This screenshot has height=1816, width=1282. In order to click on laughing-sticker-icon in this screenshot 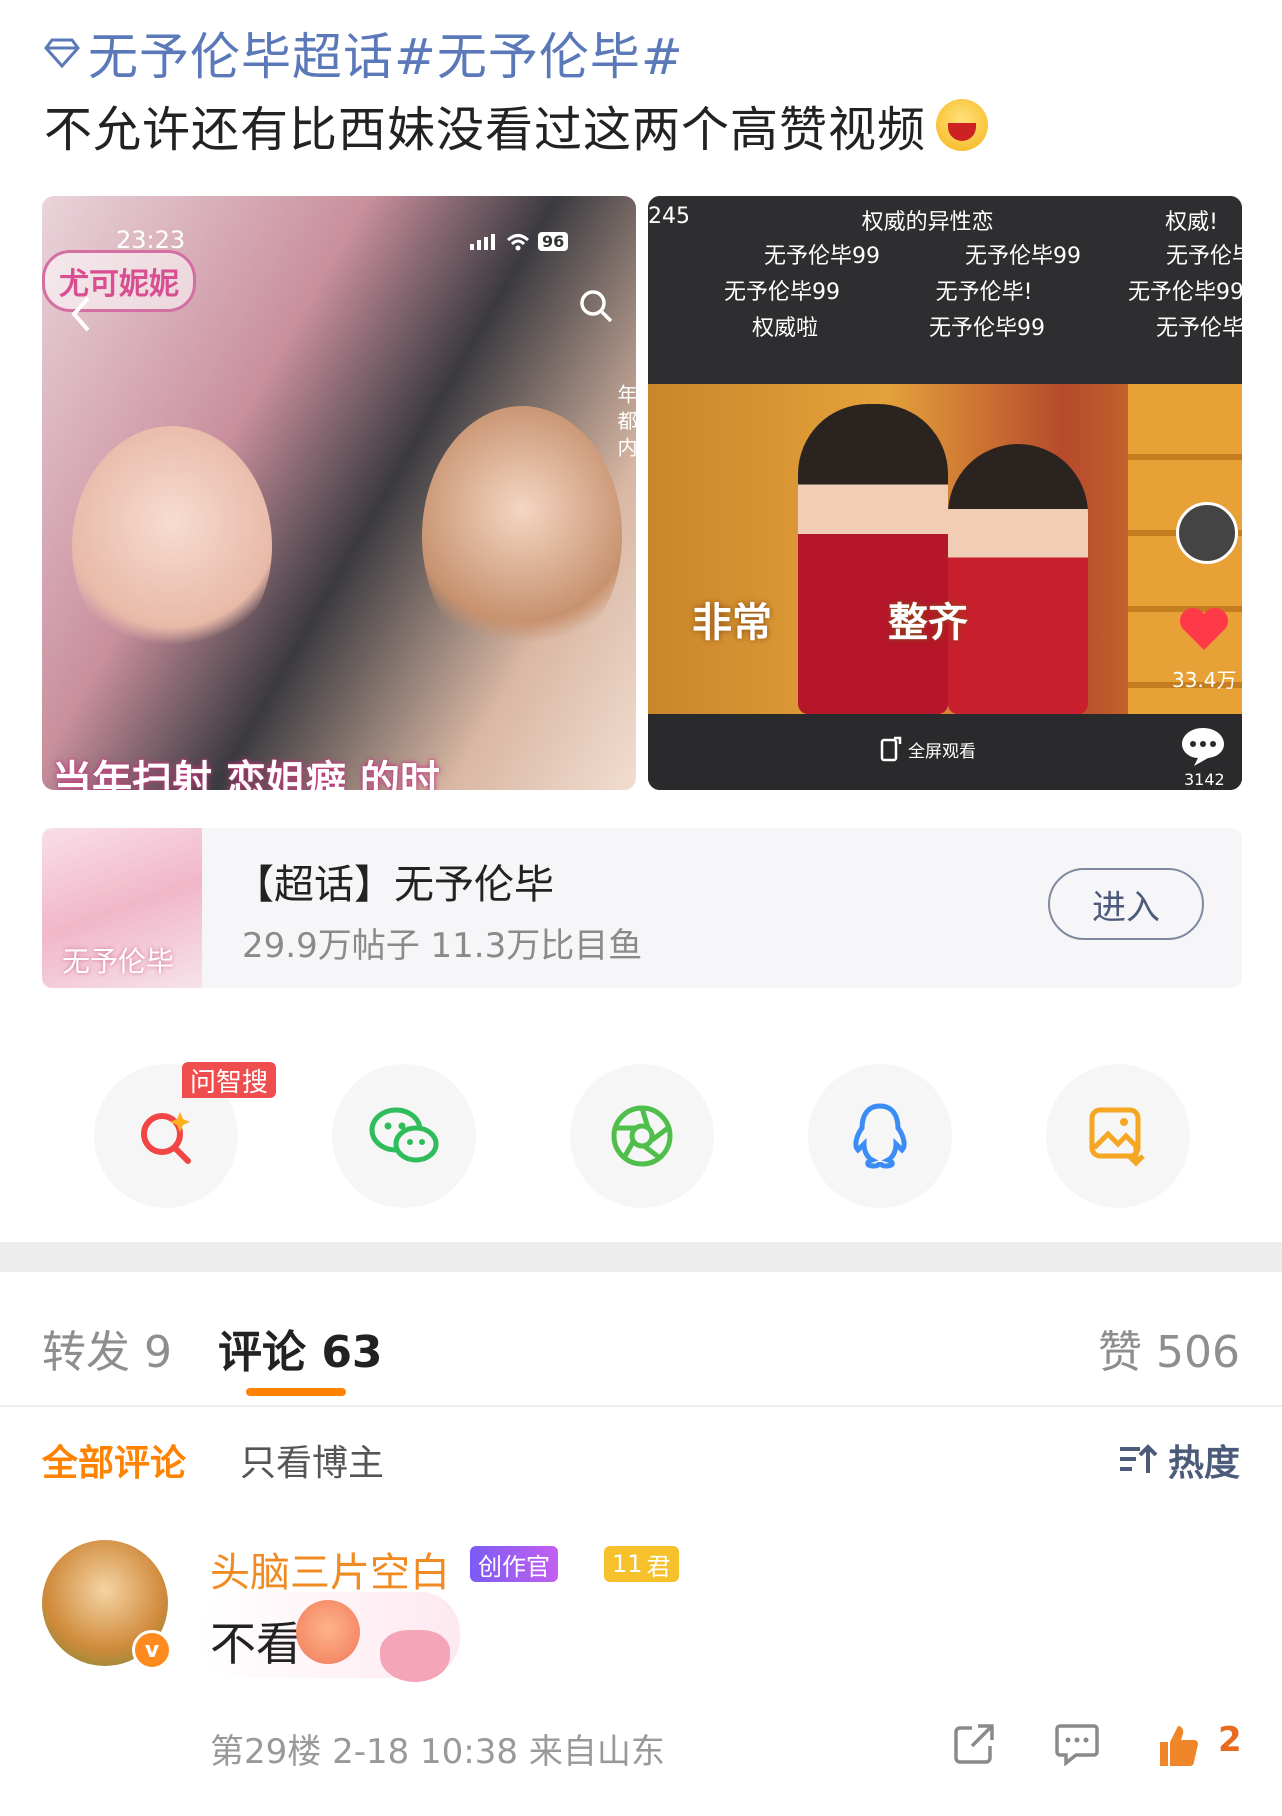, I will do `click(328, 1632)`.